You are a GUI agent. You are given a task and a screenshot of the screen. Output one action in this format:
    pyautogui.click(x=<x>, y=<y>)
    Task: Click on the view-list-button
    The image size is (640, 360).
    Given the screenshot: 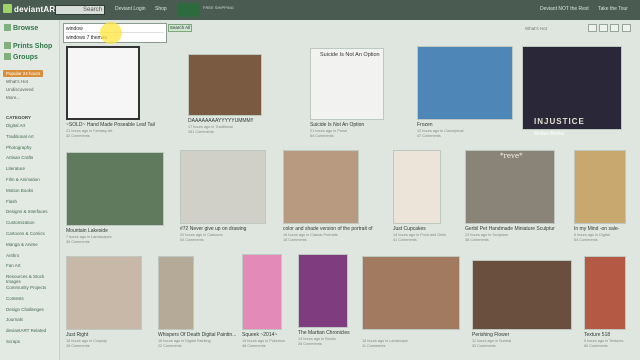 What is the action you would take?
    pyautogui.click(x=603, y=28)
    